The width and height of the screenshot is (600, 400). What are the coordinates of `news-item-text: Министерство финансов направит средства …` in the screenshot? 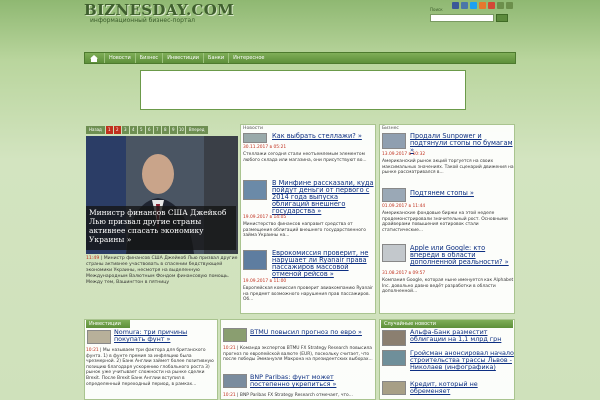 It's located at (304, 230).